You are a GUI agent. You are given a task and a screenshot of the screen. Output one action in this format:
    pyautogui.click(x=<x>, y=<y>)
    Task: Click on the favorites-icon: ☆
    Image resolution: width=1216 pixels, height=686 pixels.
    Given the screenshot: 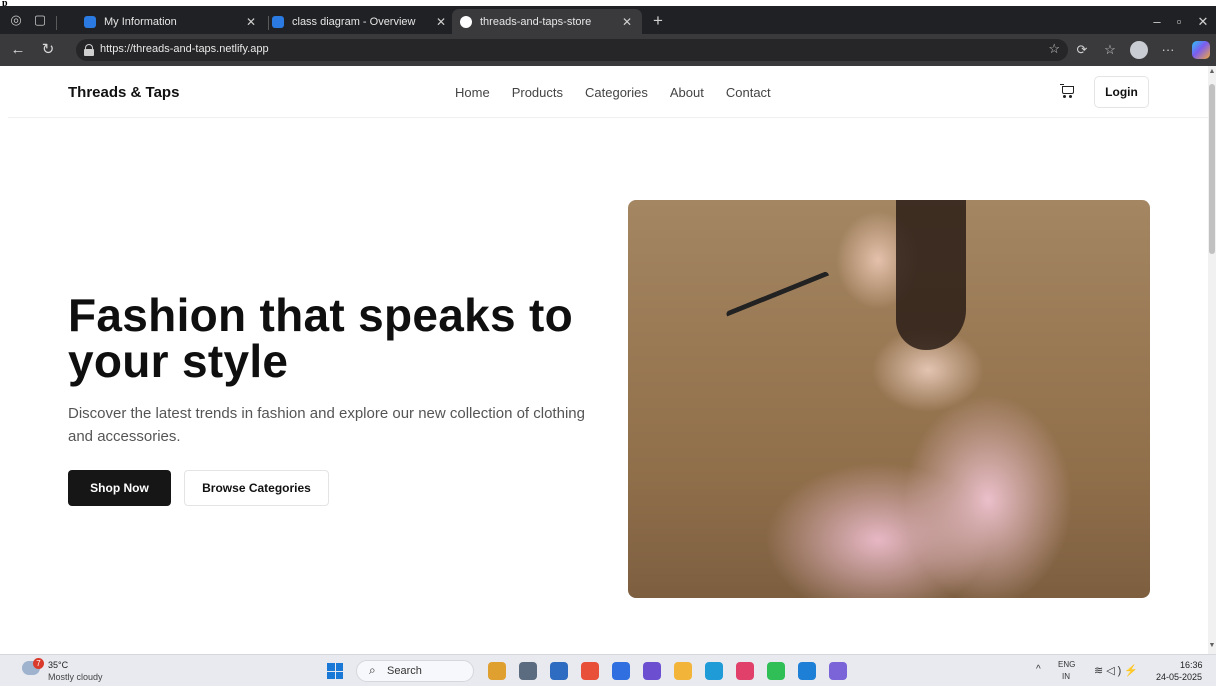 What is the action you would take?
    pyautogui.click(x=1110, y=50)
    